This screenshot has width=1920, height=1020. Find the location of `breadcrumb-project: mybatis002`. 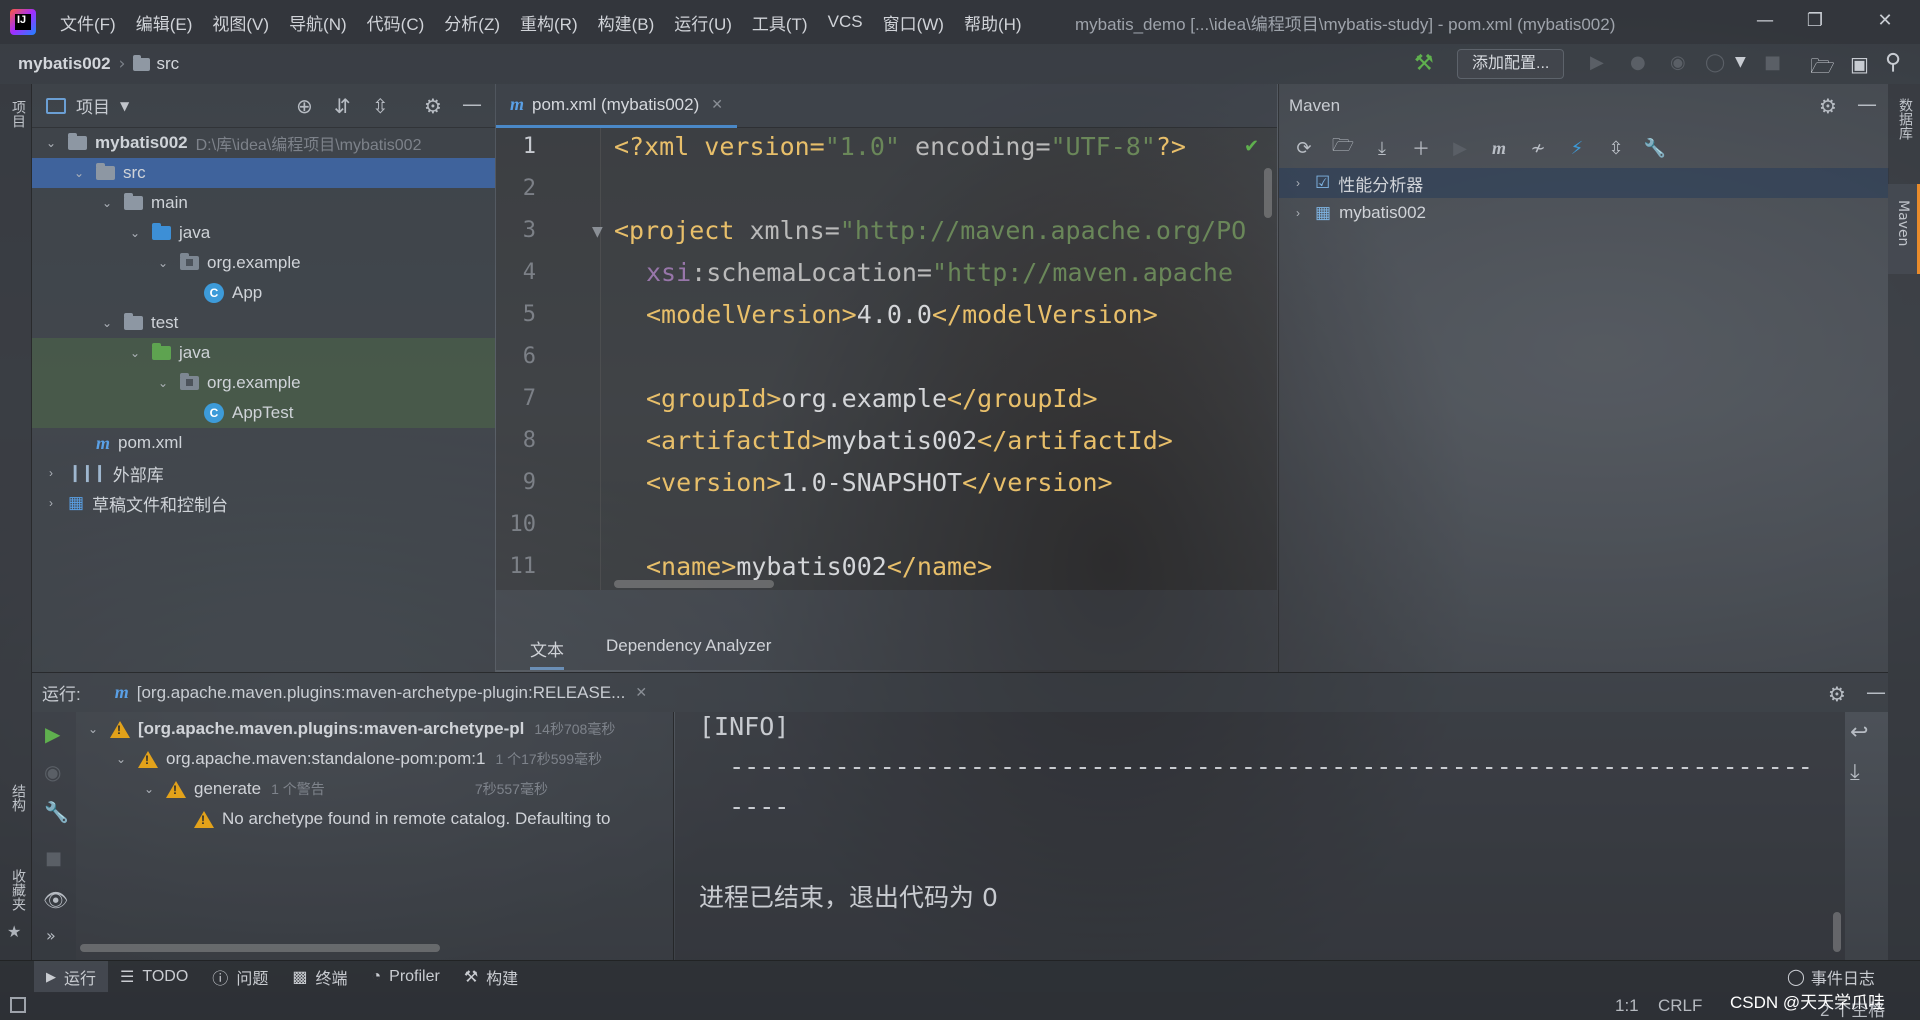

breadcrumb-project: mybatis002 is located at coordinates (64, 64).